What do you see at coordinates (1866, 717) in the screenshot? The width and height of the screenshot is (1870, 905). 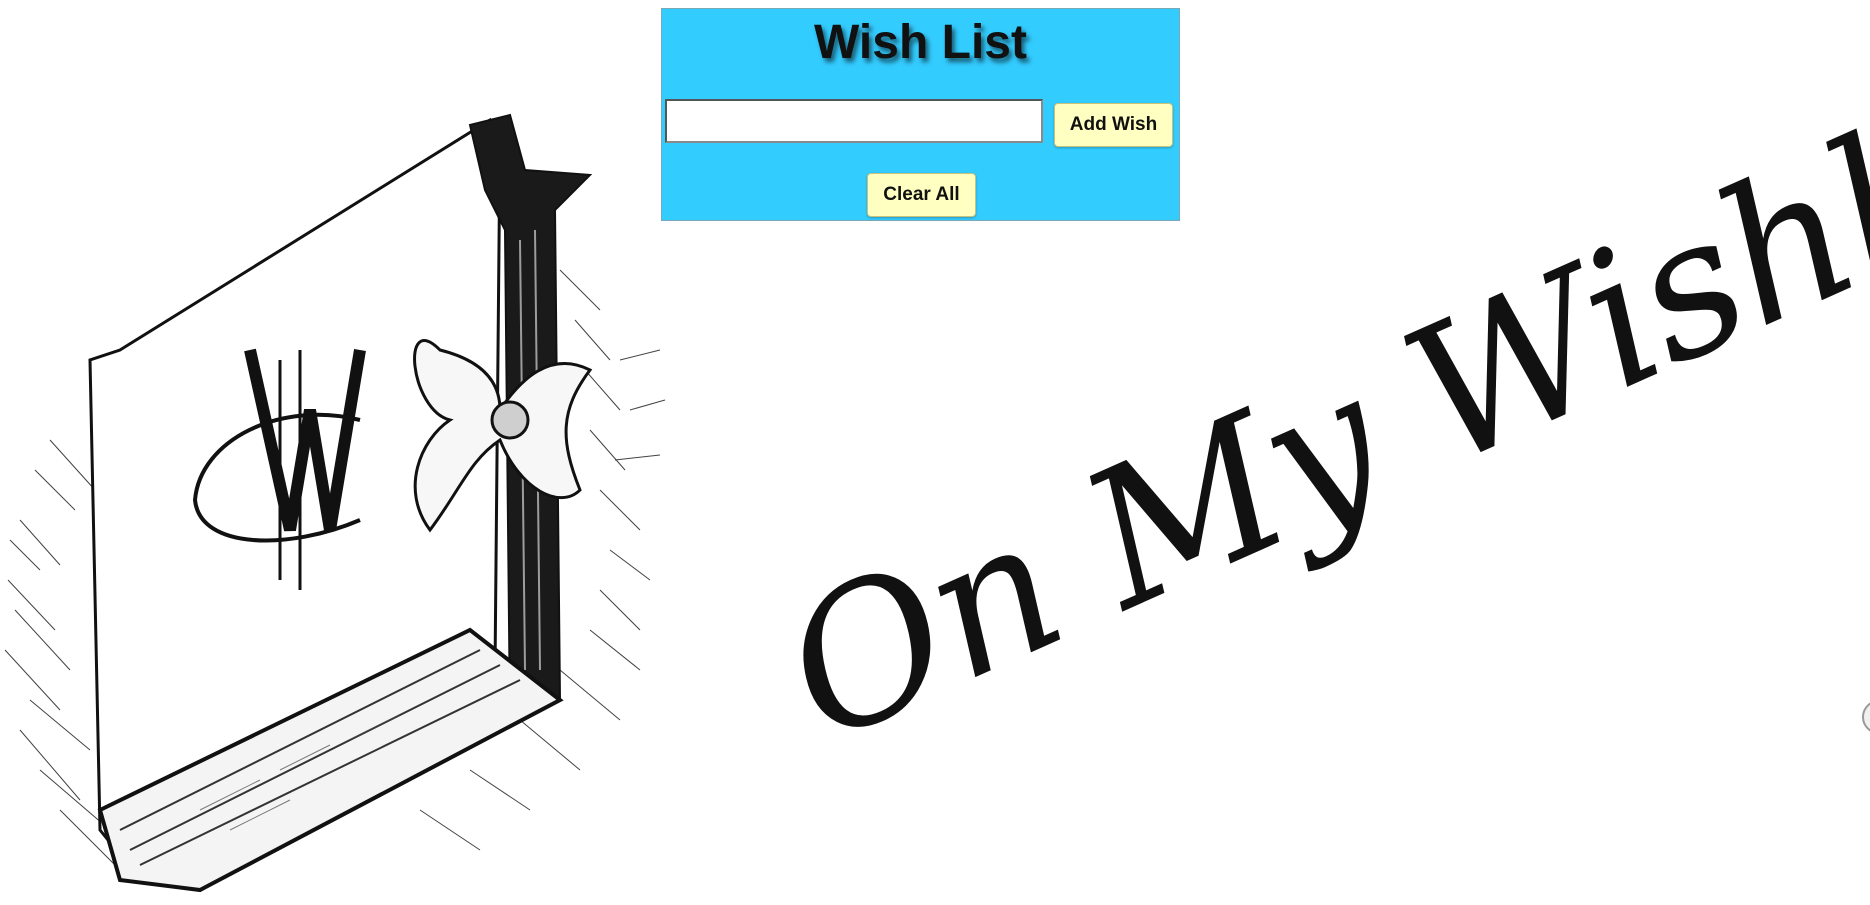 I see `edge-circle-button` at bounding box center [1866, 717].